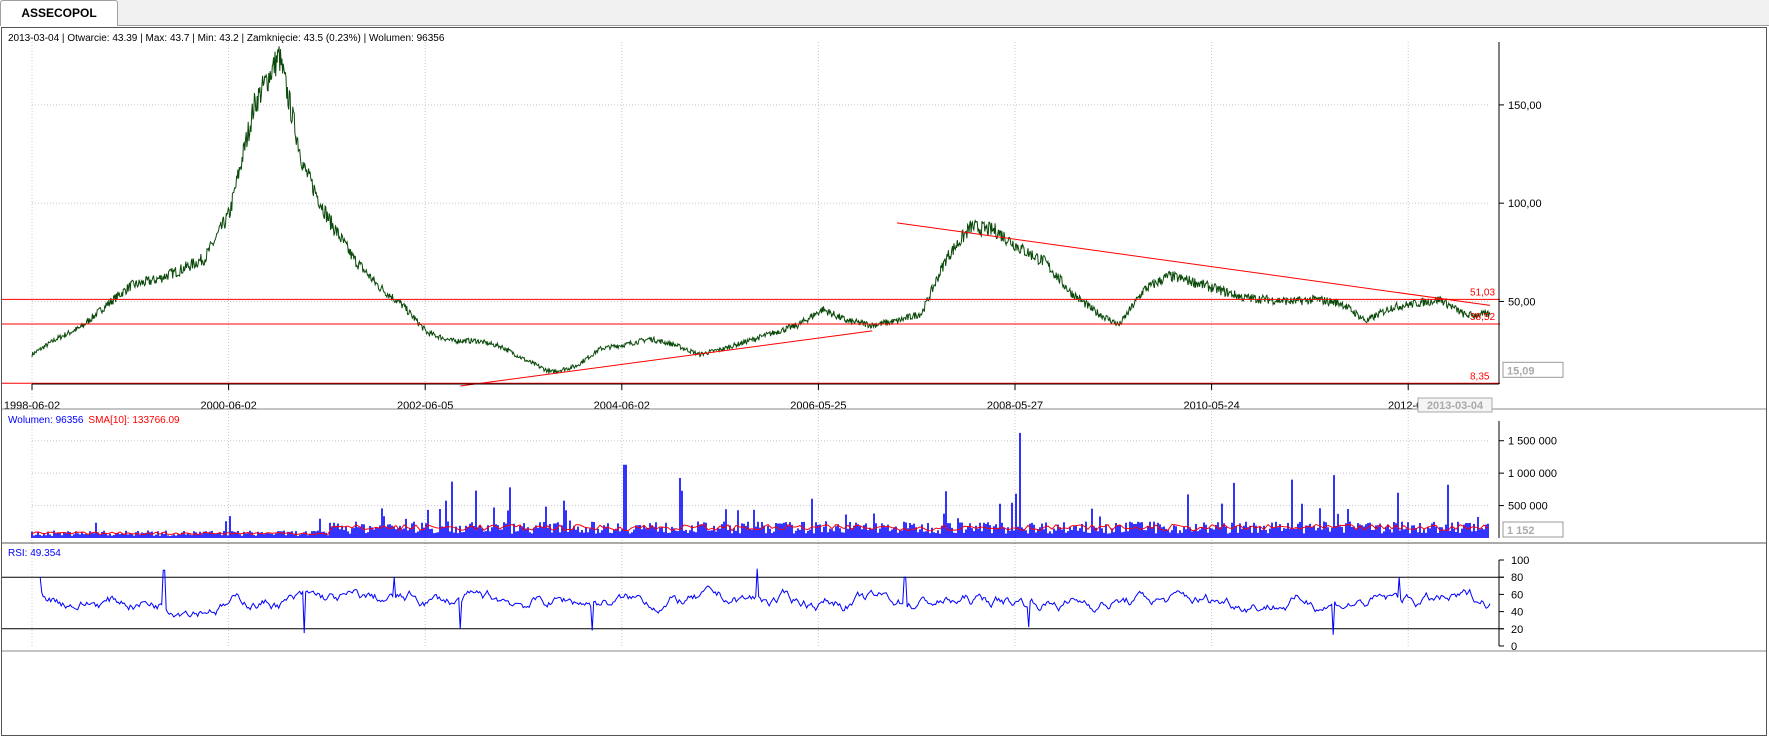 Image resolution: width=1769 pixels, height=738 pixels. What do you see at coordinates (304, 38) in the screenshot?
I see `info-close: Zamknięcie: 43.5 (0.23%)` at bounding box center [304, 38].